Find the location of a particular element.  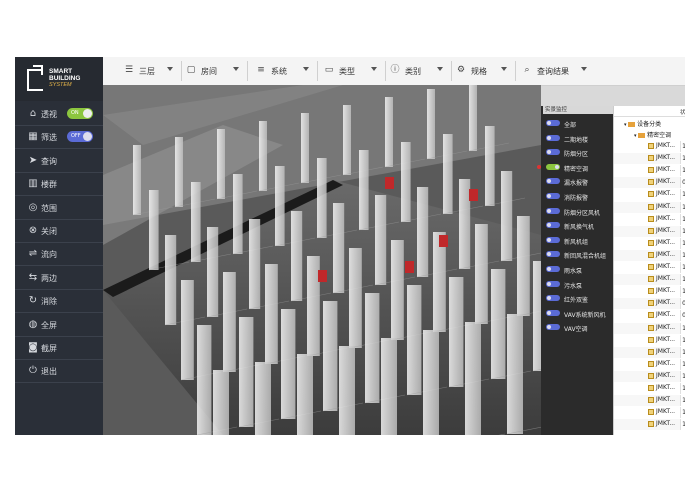

monitor-item: 红外双鉴 is located at coordinates (577, 298).